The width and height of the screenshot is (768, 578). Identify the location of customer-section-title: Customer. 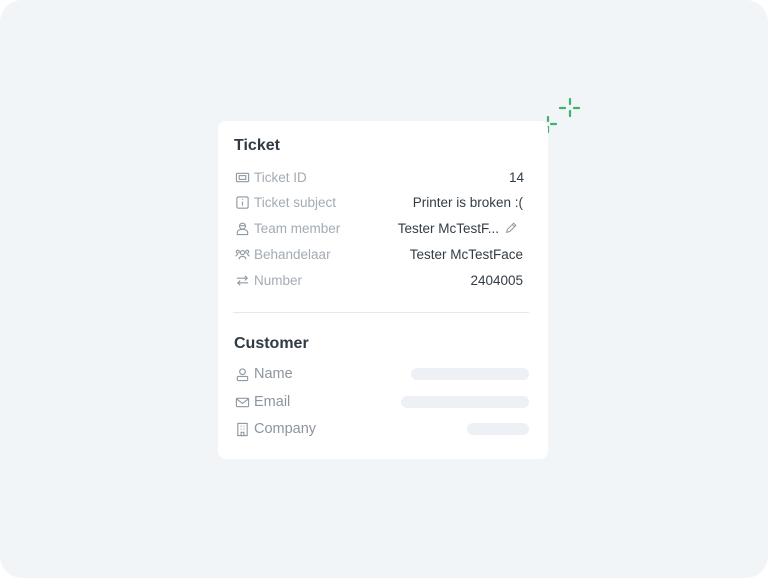
(271, 343).